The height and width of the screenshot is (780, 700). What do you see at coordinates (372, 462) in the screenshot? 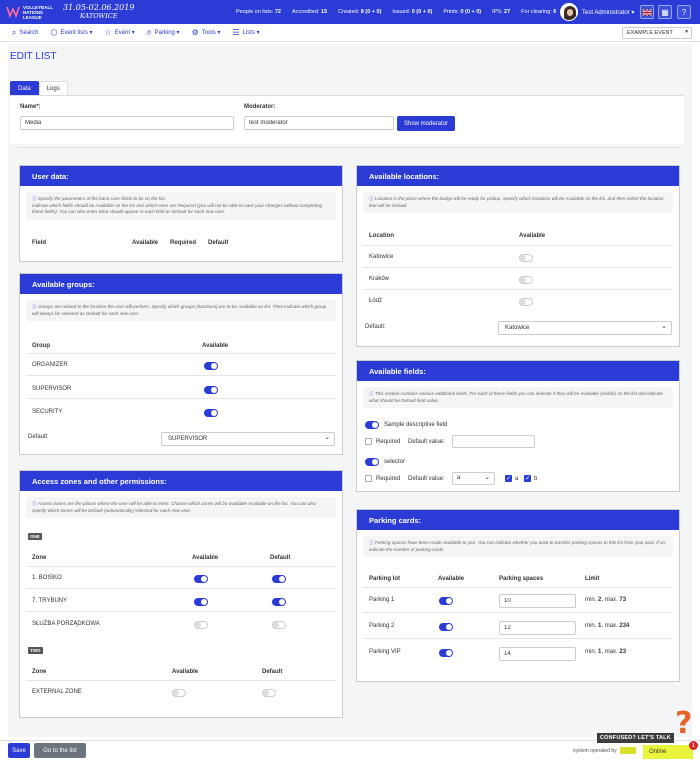
I see `field-selector-toggle` at bounding box center [372, 462].